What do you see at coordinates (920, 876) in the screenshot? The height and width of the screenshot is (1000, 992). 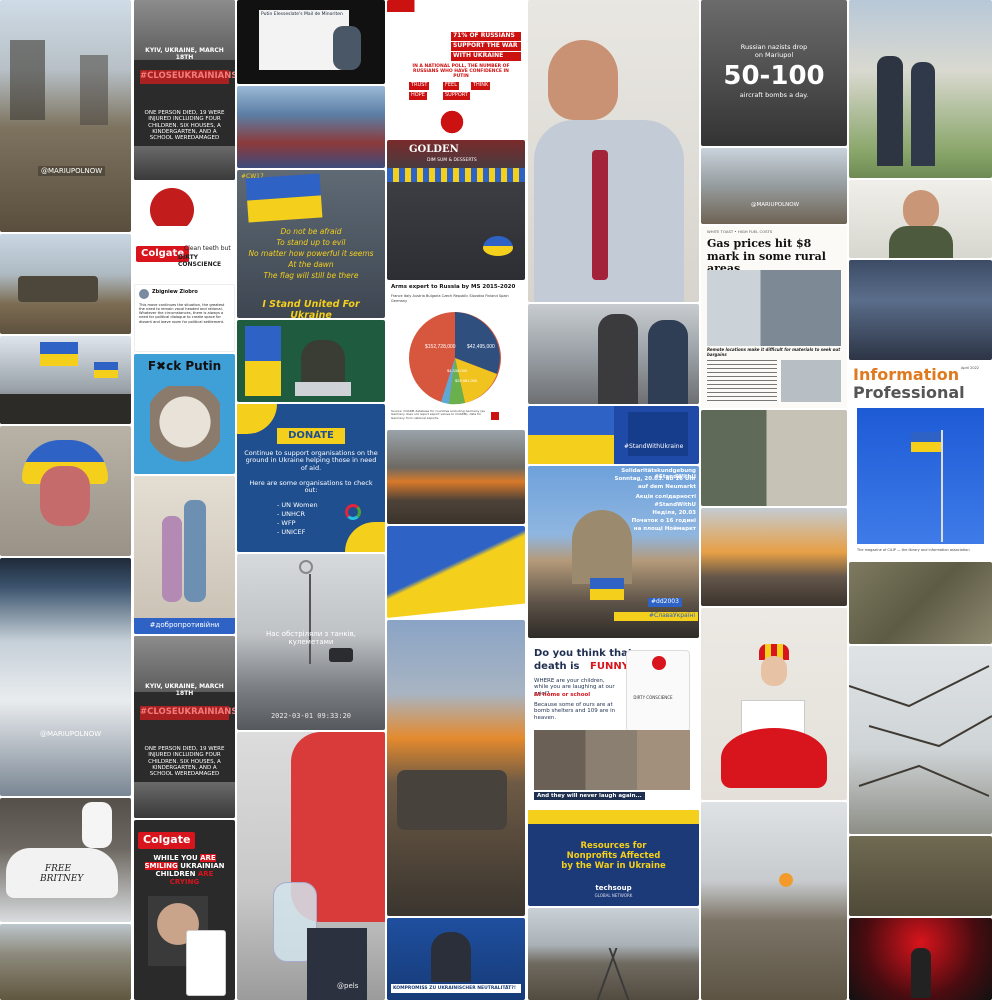 I see `photo-soldiers-trench` at bounding box center [920, 876].